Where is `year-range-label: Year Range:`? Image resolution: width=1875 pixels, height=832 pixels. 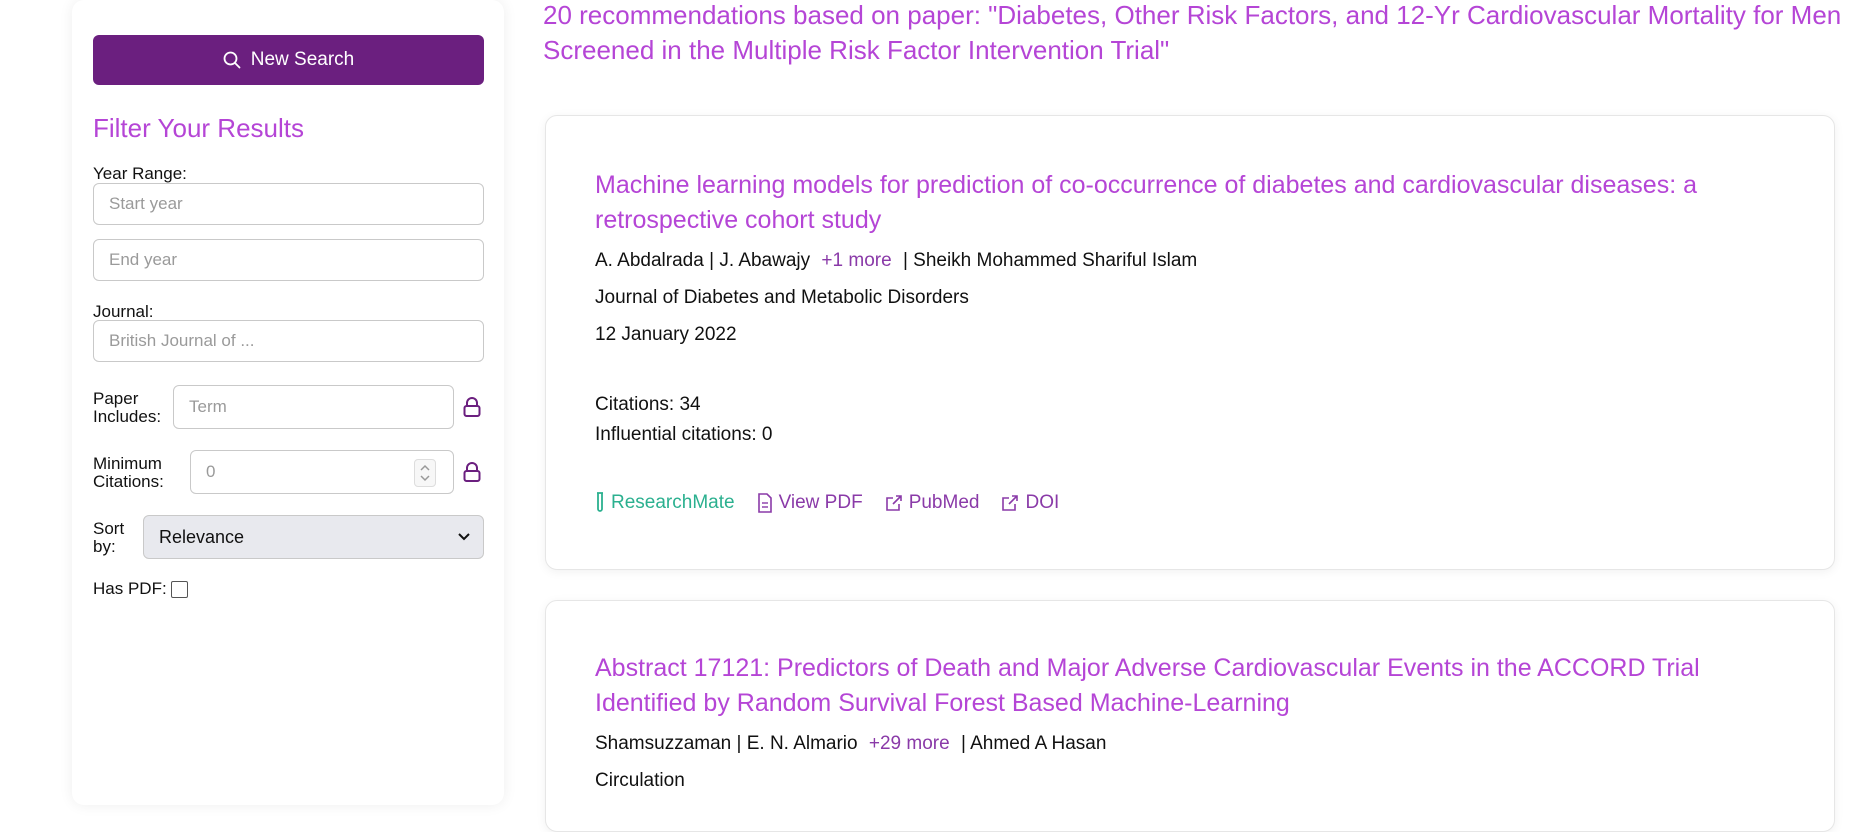
year-range-label: Year Range: is located at coordinates (140, 173).